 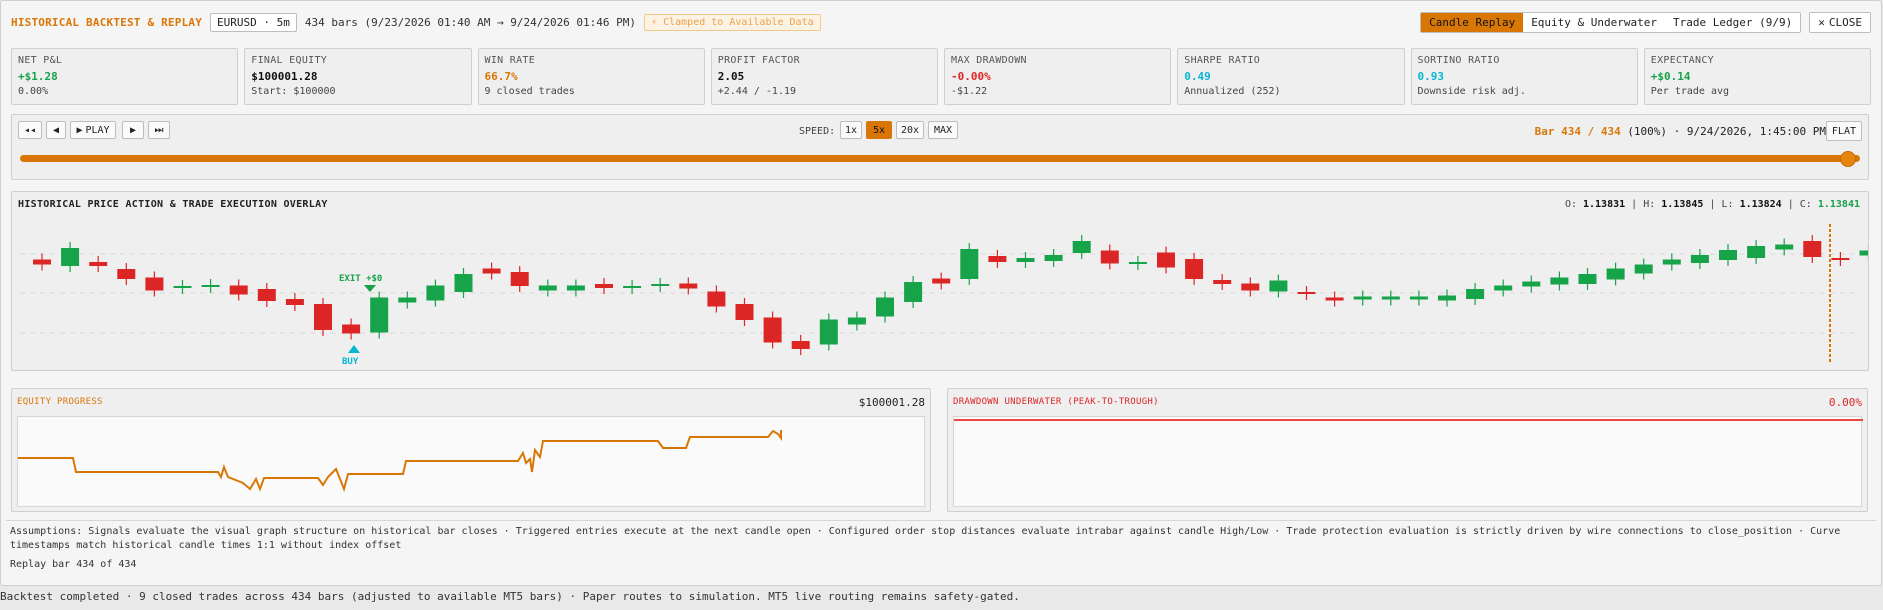 I want to click on replay-slider-track, so click(x=940, y=158).